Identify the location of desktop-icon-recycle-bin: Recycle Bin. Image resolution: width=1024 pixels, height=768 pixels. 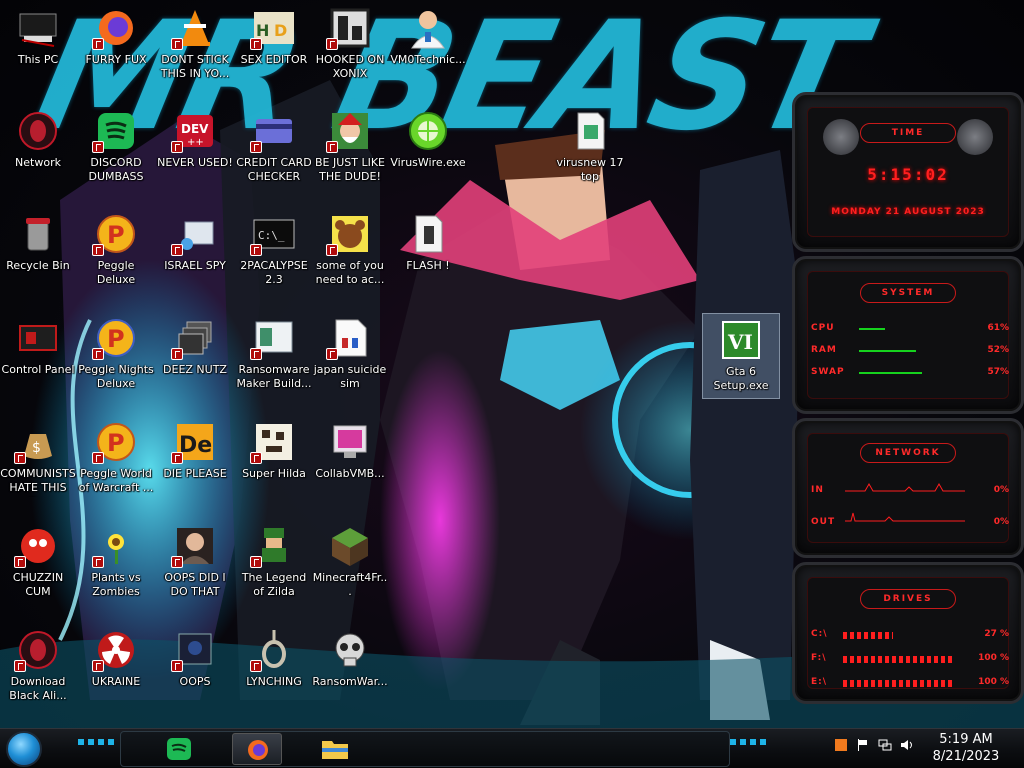
(38, 256).